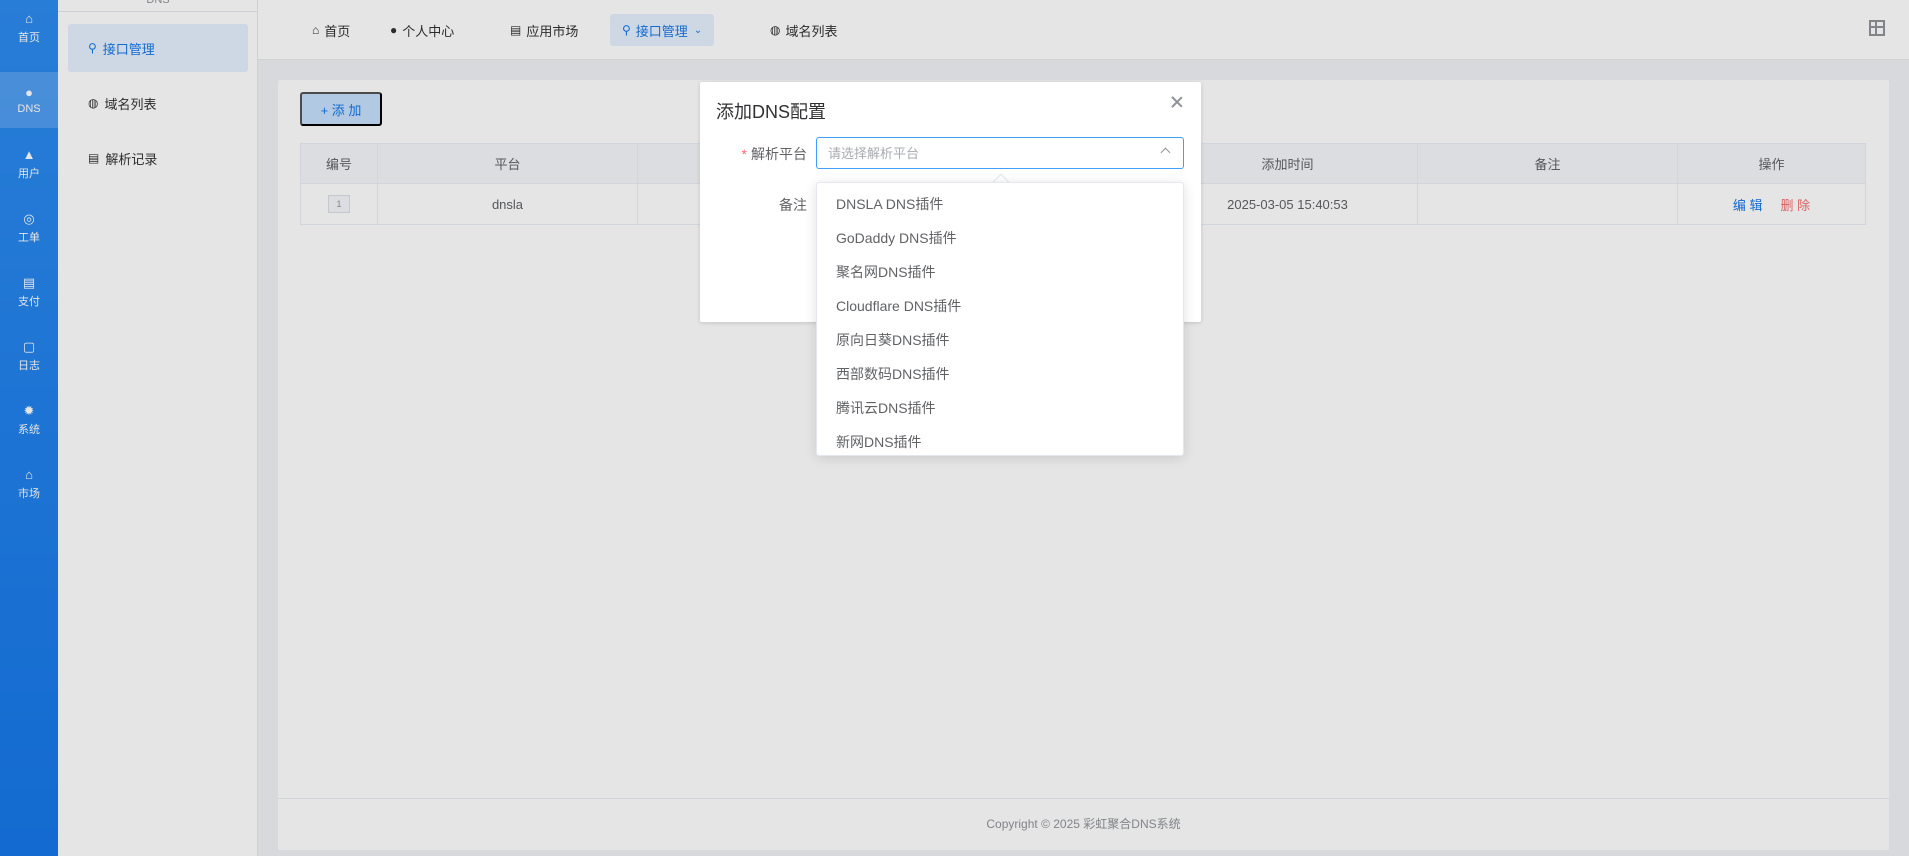  Describe the element at coordinates (1000, 238) in the screenshot. I see `option-godaddy: GoDaddy DNS插件` at that location.